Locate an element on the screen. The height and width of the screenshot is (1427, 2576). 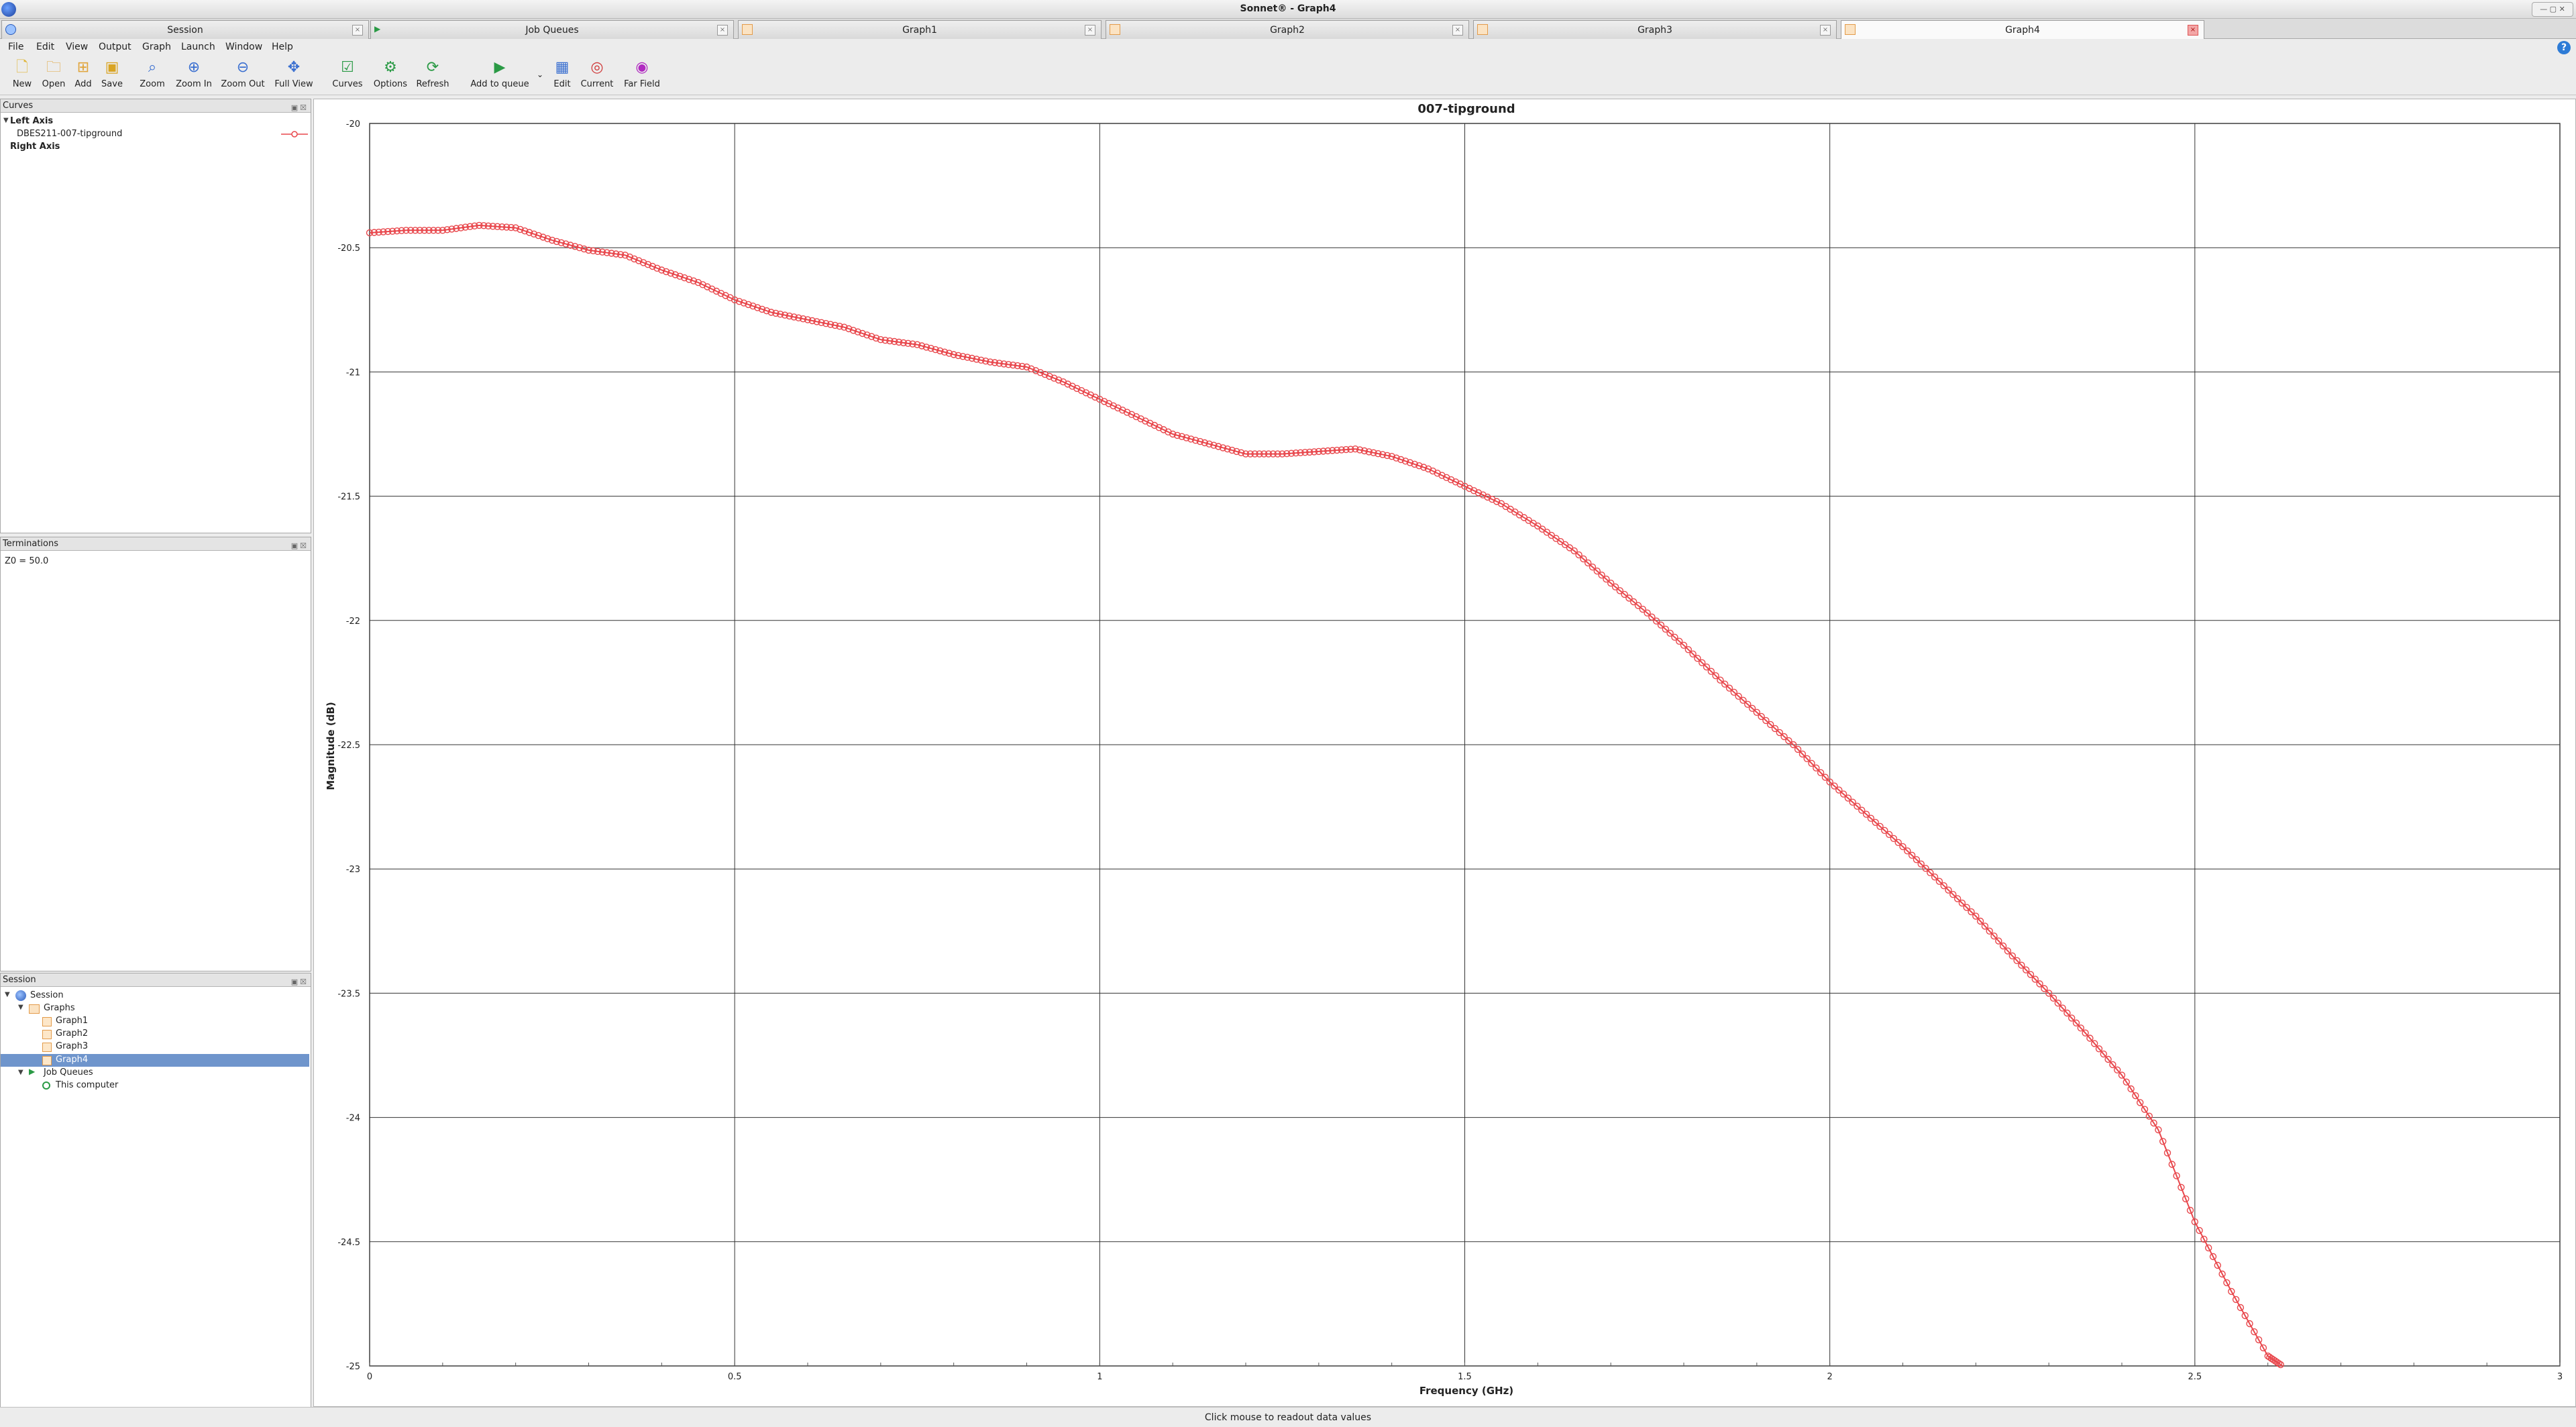
z0-value: Z0 = 50.0 is located at coordinates (27, 561).